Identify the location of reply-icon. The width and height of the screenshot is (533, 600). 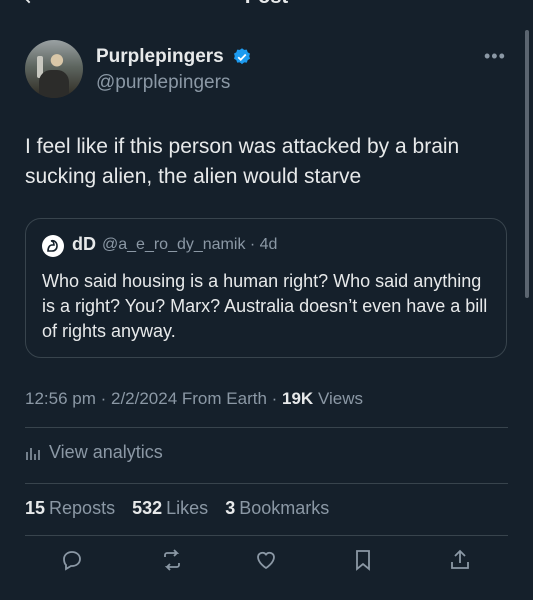
(72, 561).